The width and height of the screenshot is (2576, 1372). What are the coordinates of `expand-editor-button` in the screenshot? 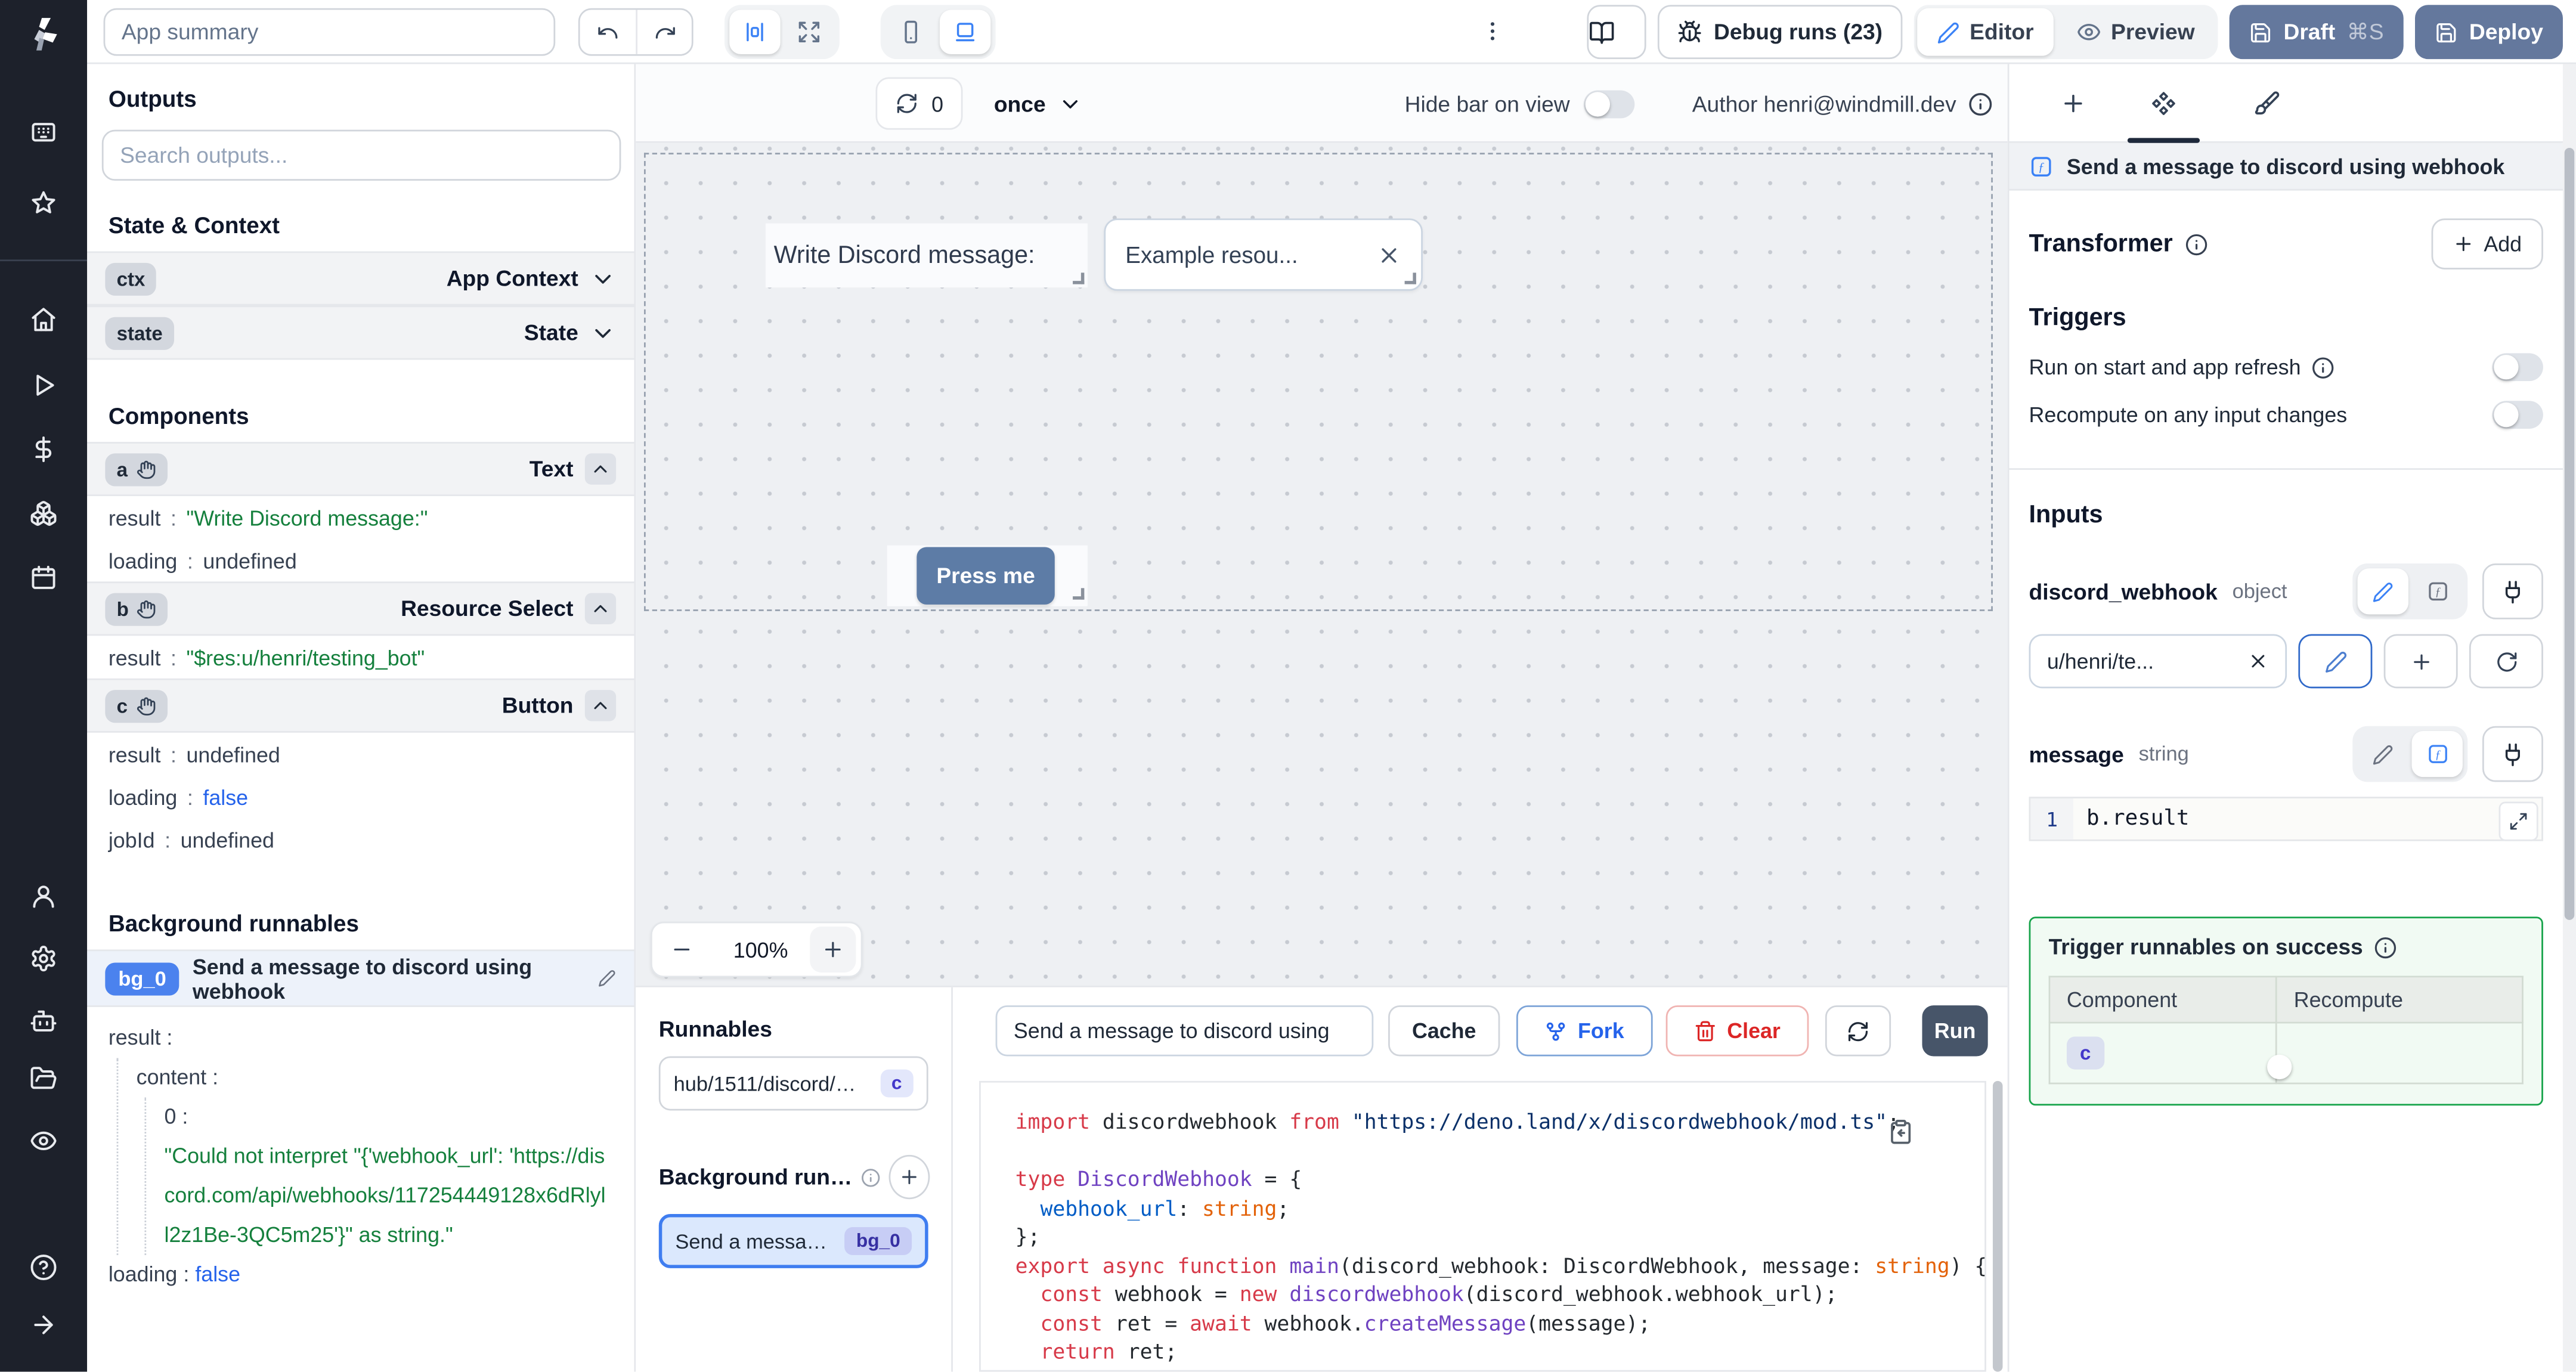 It's located at (2518, 821).